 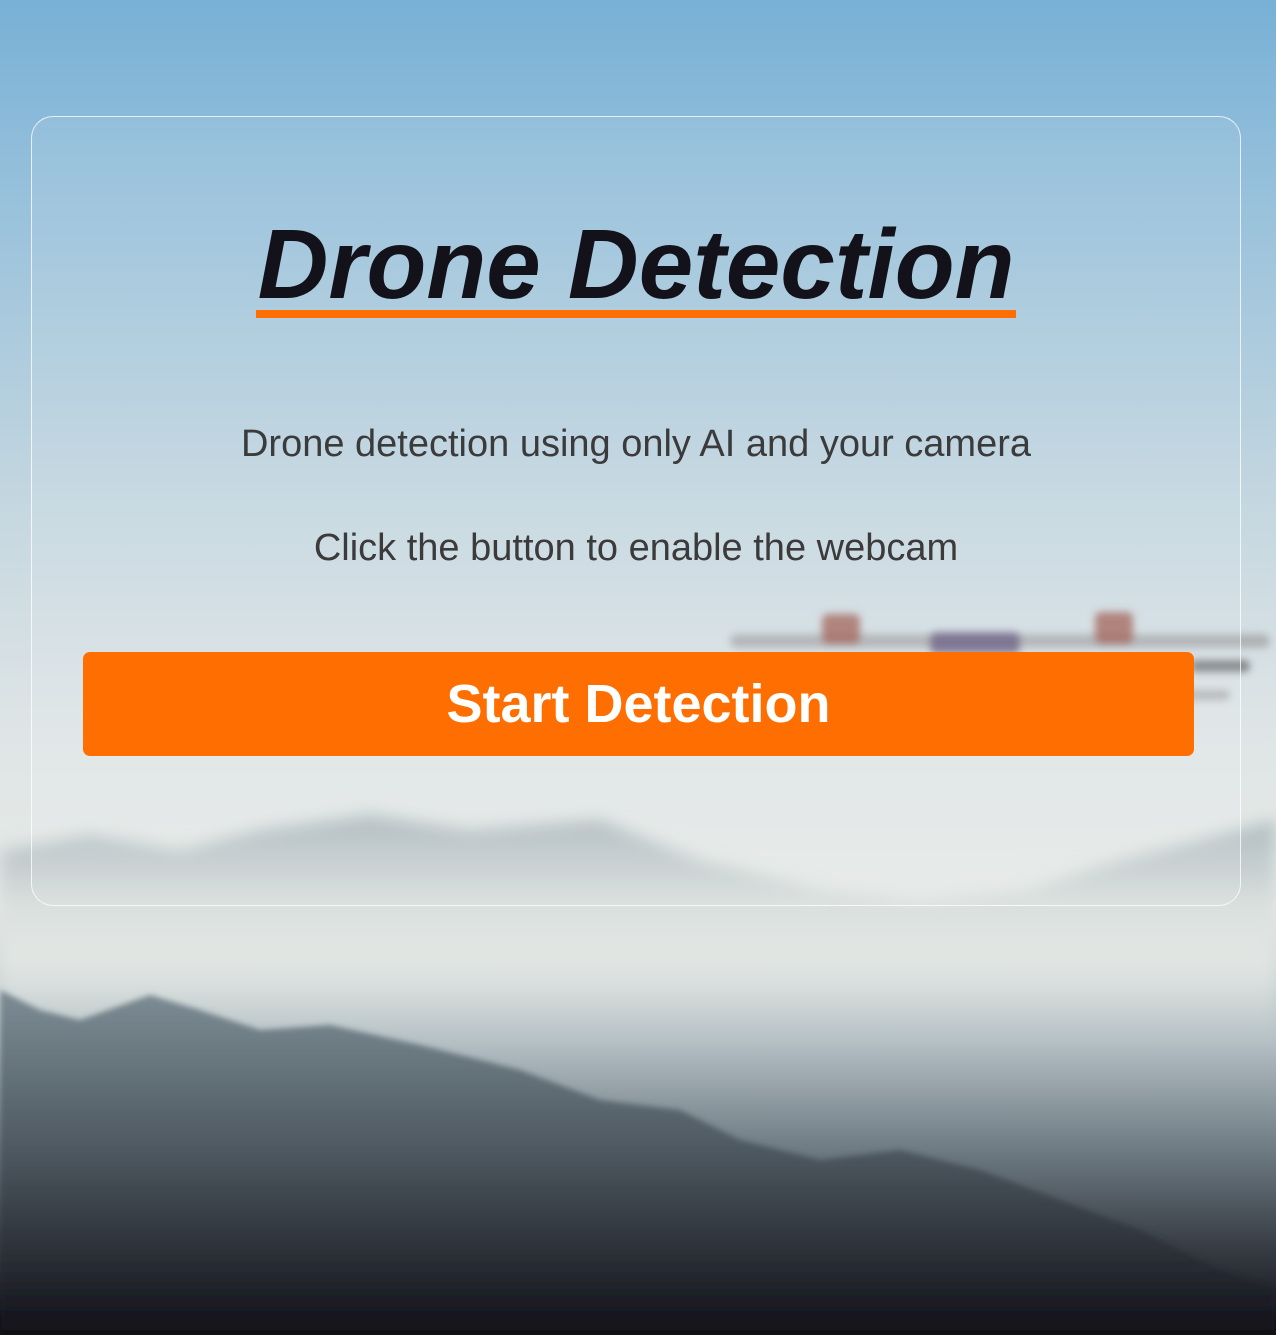 I want to click on instruction-text: Click the button to enable the webcam, so click(x=636, y=548).